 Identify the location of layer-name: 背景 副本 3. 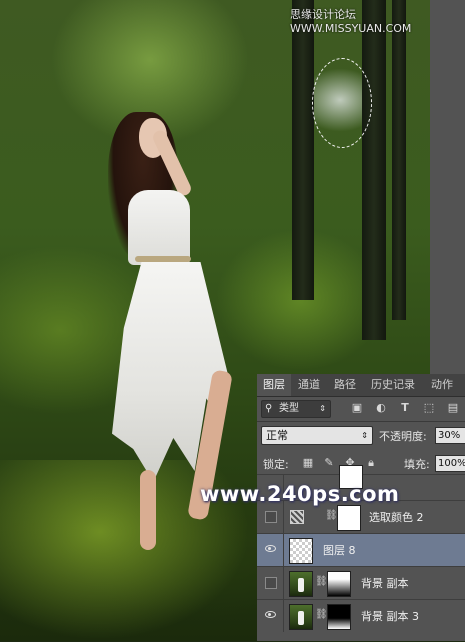
(390, 616).